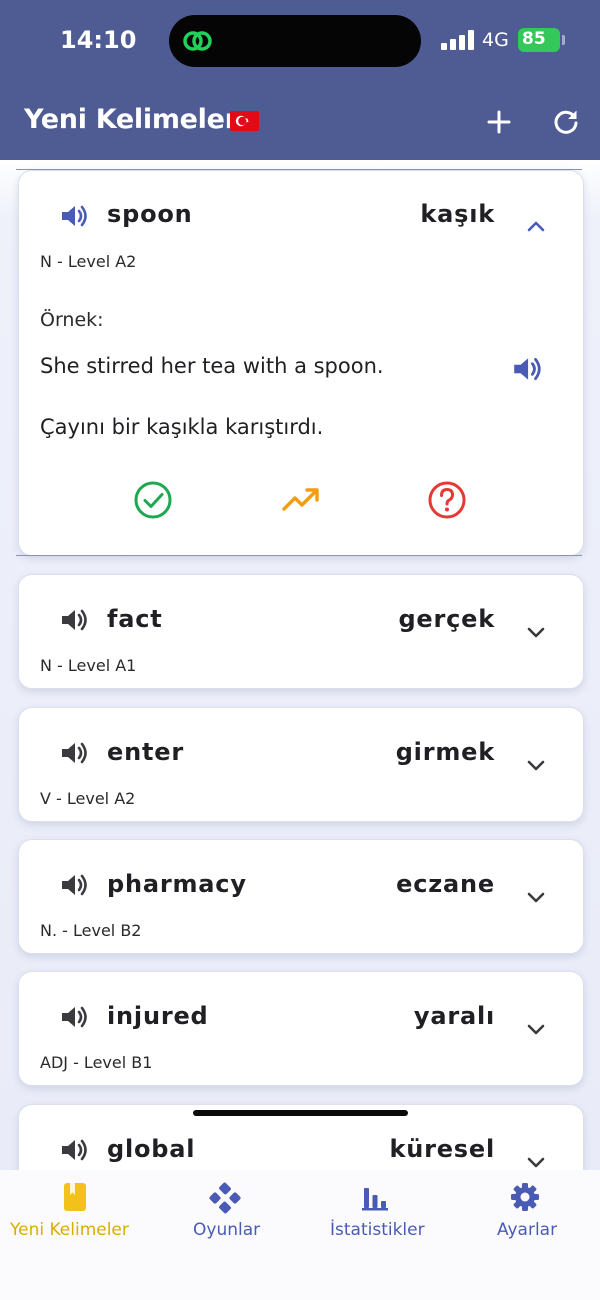 This screenshot has width=600, height=1300. I want to click on bar-chart-icon, so click(375, 1199).